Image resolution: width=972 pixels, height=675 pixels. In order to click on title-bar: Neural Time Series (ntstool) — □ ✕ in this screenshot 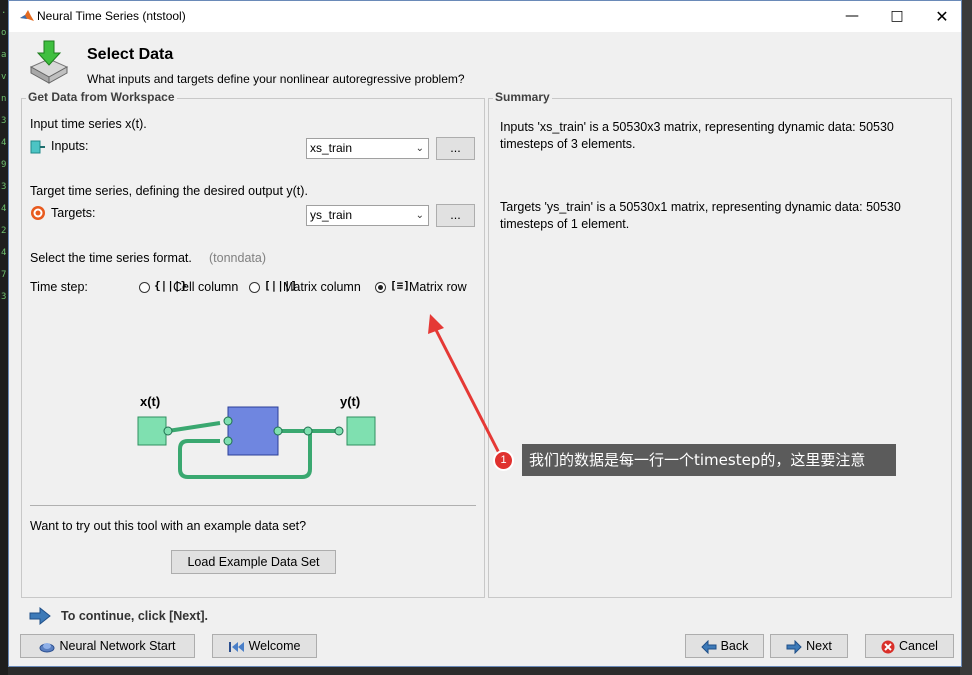, I will do `click(485, 16)`.